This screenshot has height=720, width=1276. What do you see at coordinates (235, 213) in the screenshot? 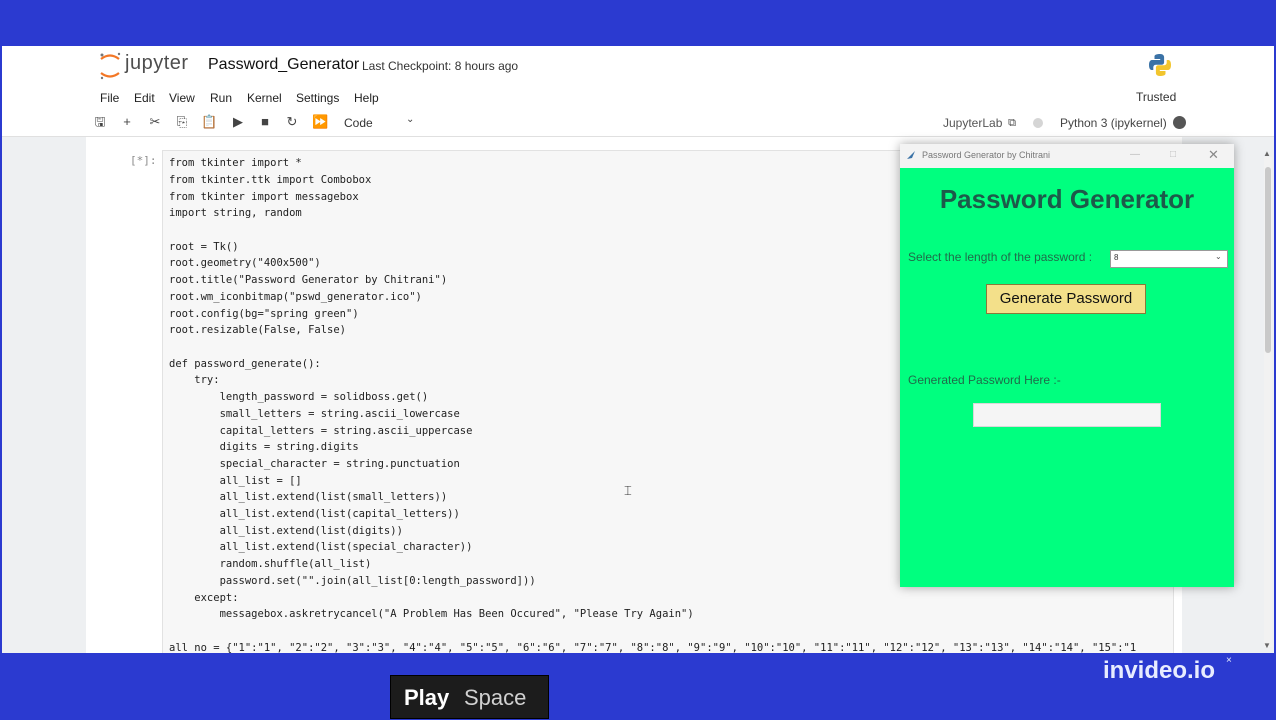
I see `code-line: import string, random` at bounding box center [235, 213].